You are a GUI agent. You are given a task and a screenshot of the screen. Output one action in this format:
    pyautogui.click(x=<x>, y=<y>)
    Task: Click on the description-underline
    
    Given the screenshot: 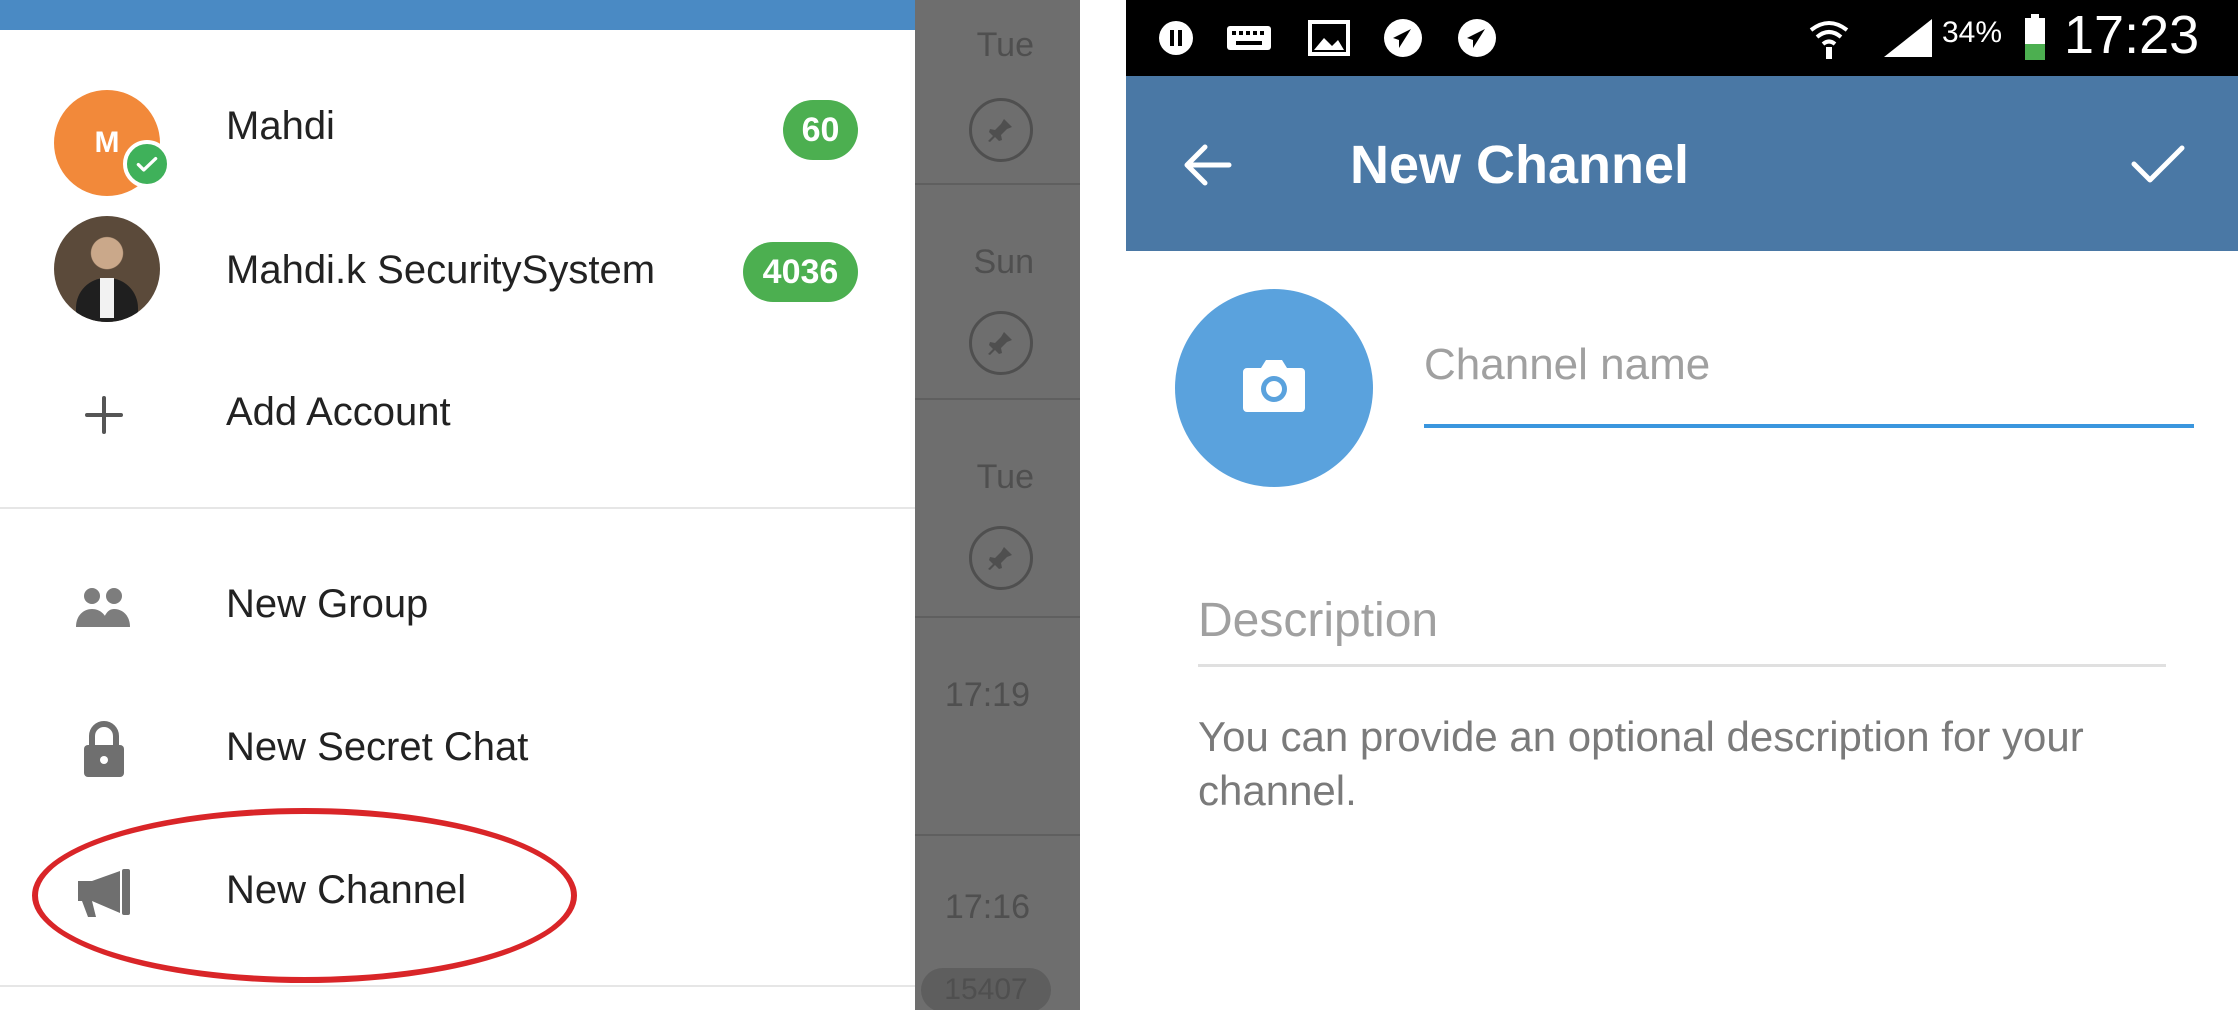 What is the action you would take?
    pyautogui.click(x=1682, y=665)
    